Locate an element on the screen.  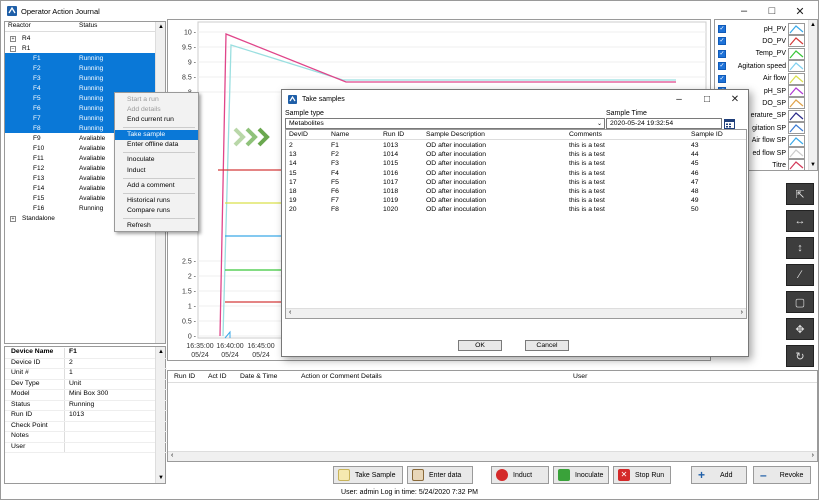
sample-cell: F2 is located at coordinates (335, 155).